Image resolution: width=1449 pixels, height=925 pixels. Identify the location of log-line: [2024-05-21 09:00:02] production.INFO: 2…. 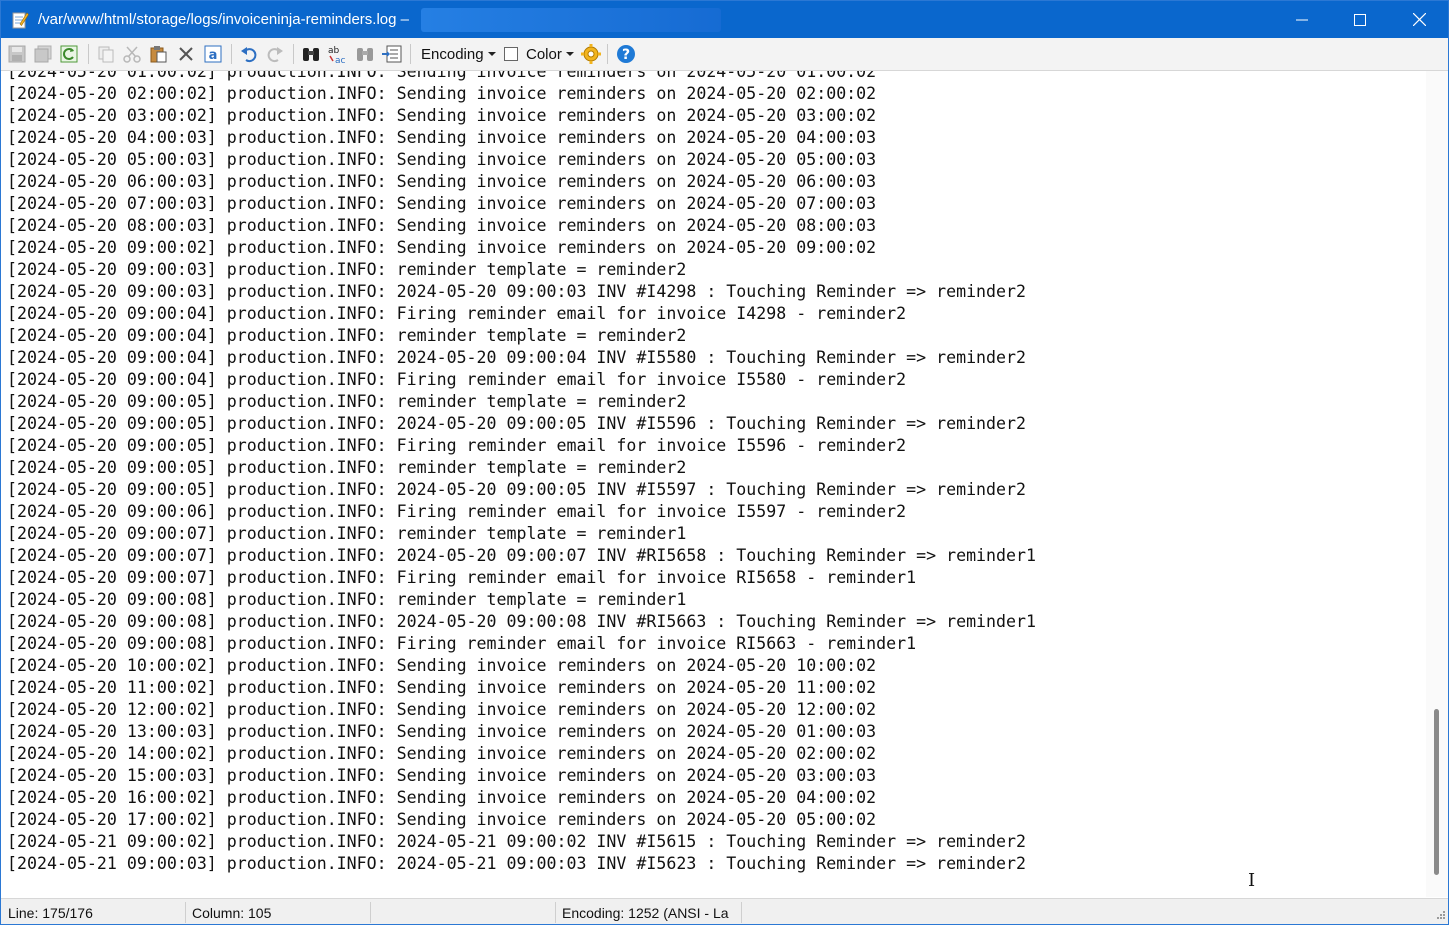
(517, 841).